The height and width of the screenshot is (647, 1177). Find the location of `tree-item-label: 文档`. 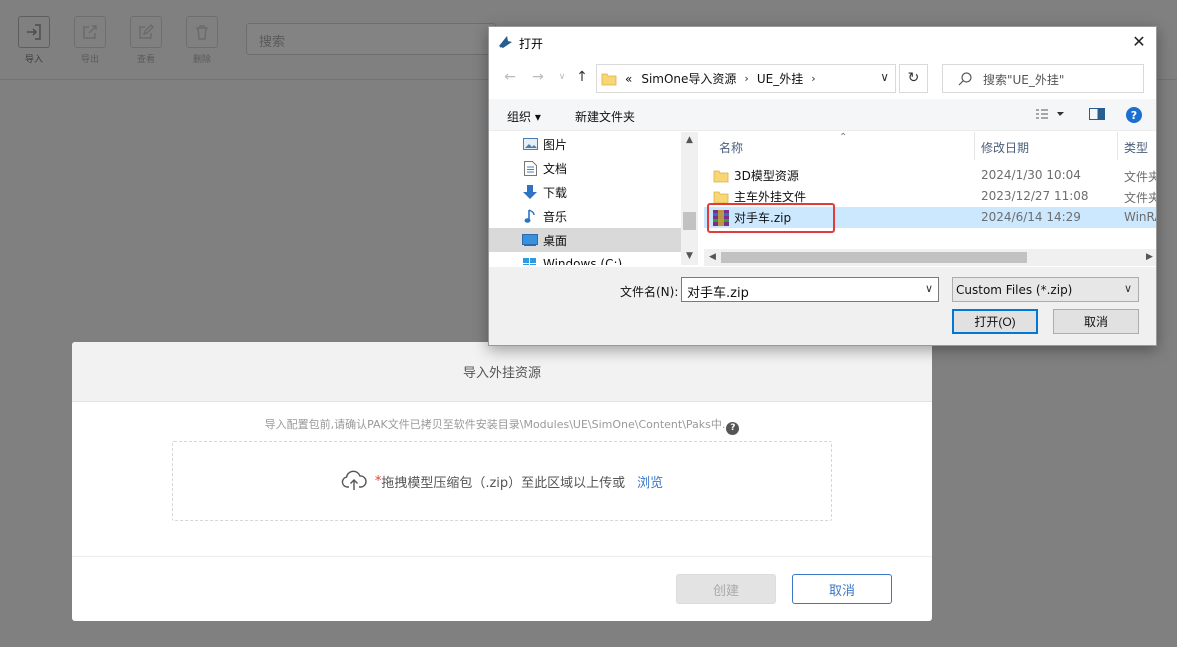

tree-item-label: 文档 is located at coordinates (555, 168).